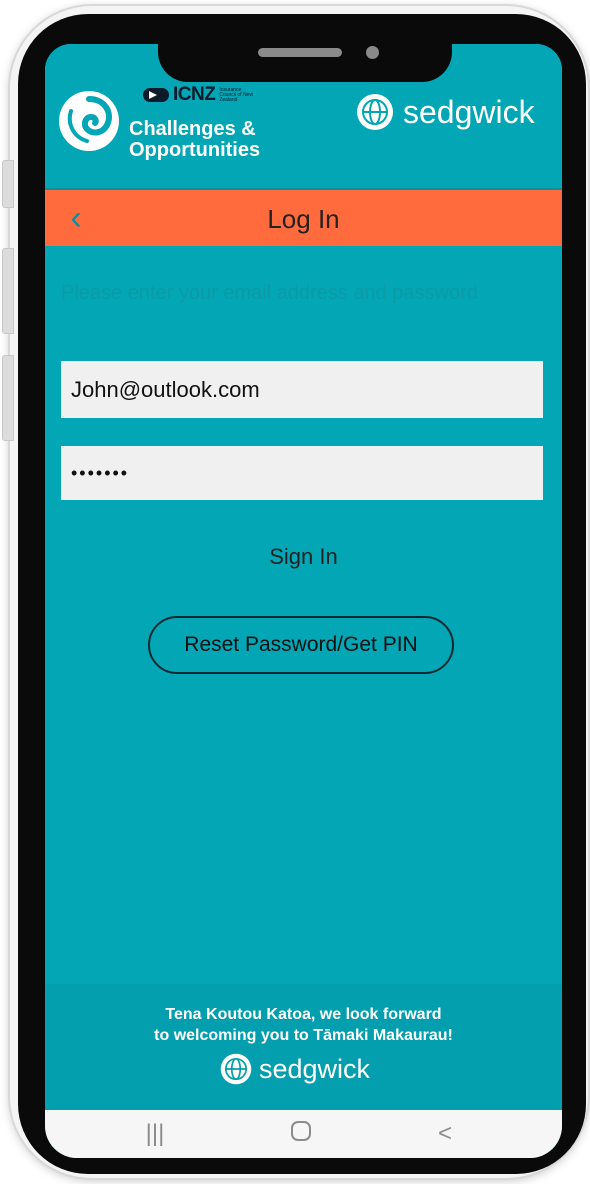 Image resolution: width=590 pixels, height=1184 pixels. What do you see at coordinates (8, 184) in the screenshot?
I see `mute-switch` at bounding box center [8, 184].